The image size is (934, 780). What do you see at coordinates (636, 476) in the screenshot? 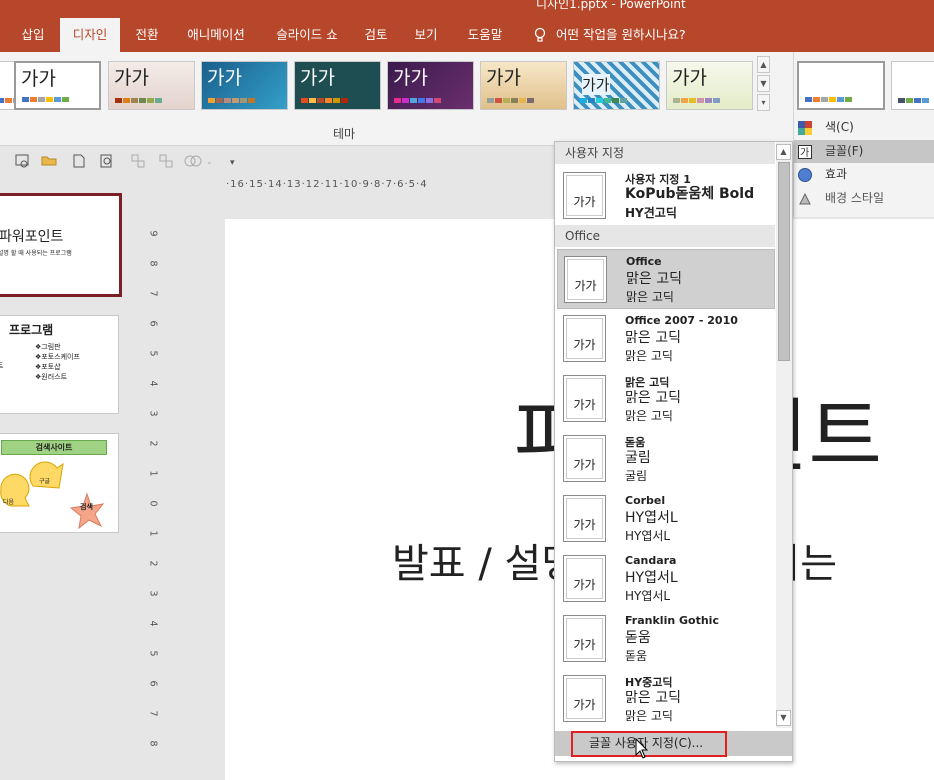
I see `font-option-body: 굴림` at bounding box center [636, 476].